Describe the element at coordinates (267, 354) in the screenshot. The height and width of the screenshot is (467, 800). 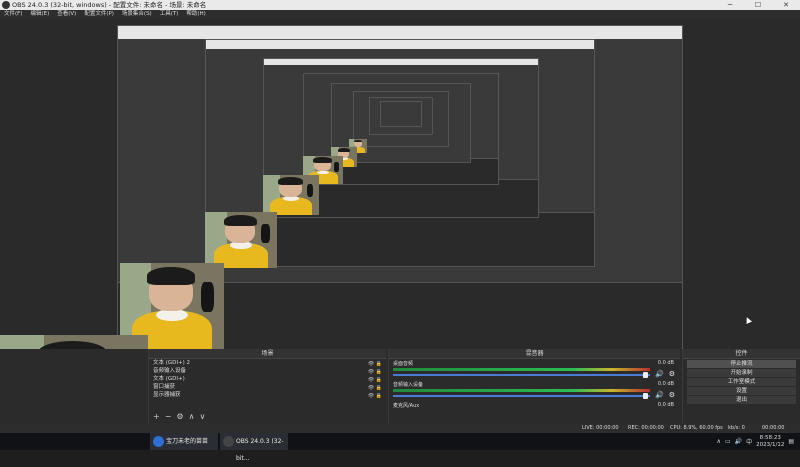
I see `scenes-panel-title: 场景` at that location.